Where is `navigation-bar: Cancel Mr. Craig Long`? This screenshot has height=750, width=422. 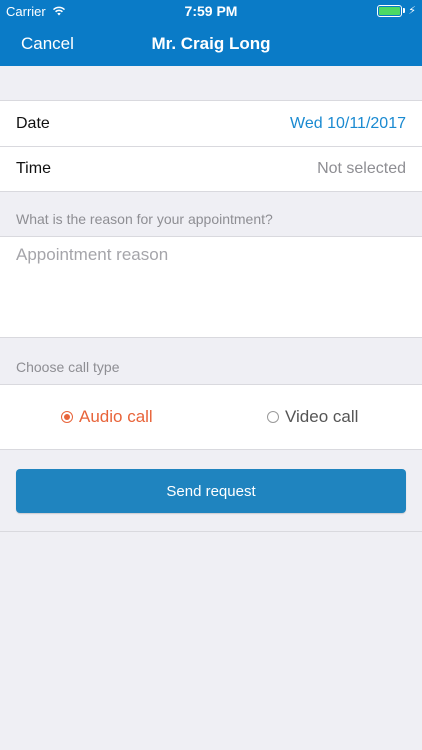
navigation-bar: Cancel Mr. Craig Long is located at coordinates (211, 44).